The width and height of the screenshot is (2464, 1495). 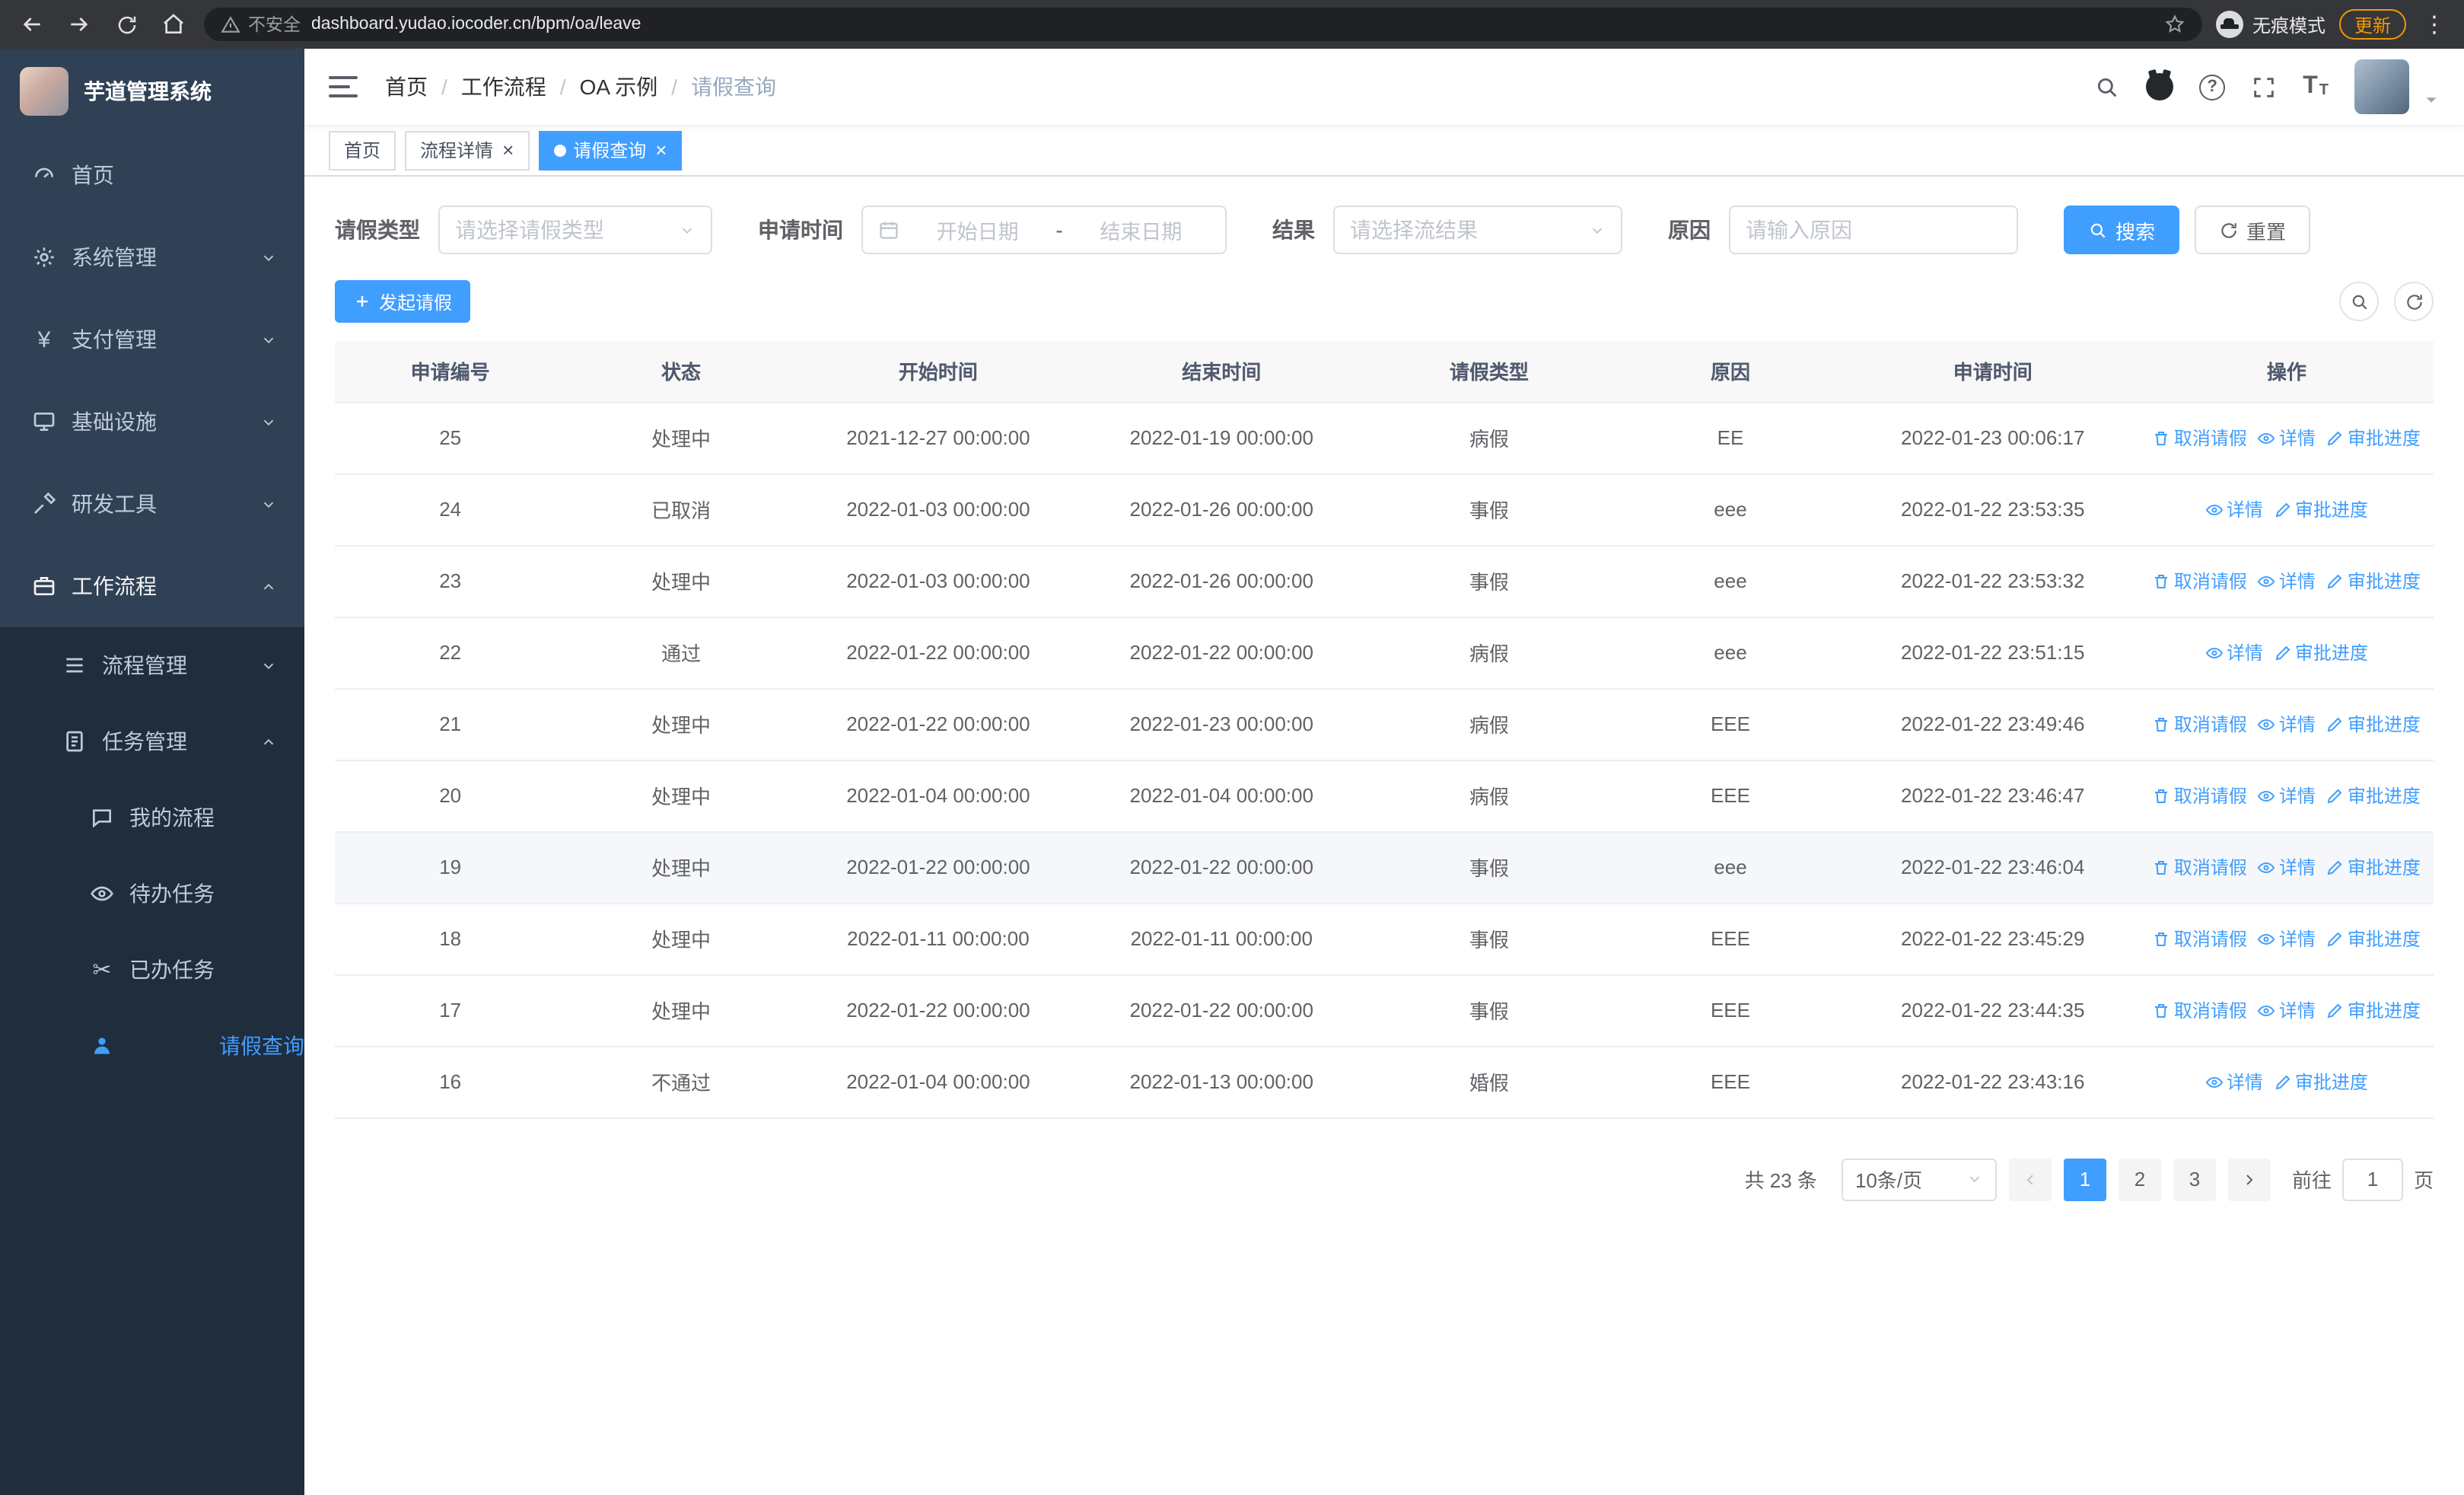 What do you see at coordinates (800, 230) in the screenshot?
I see `apply-time-label: 申请时间` at bounding box center [800, 230].